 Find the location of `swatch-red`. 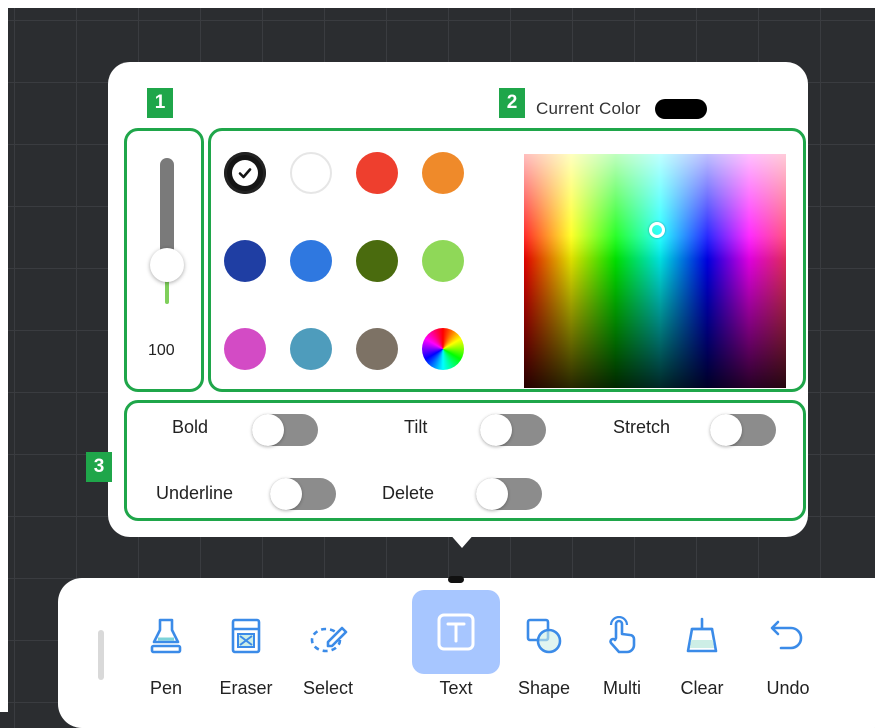

swatch-red is located at coordinates (377, 173).